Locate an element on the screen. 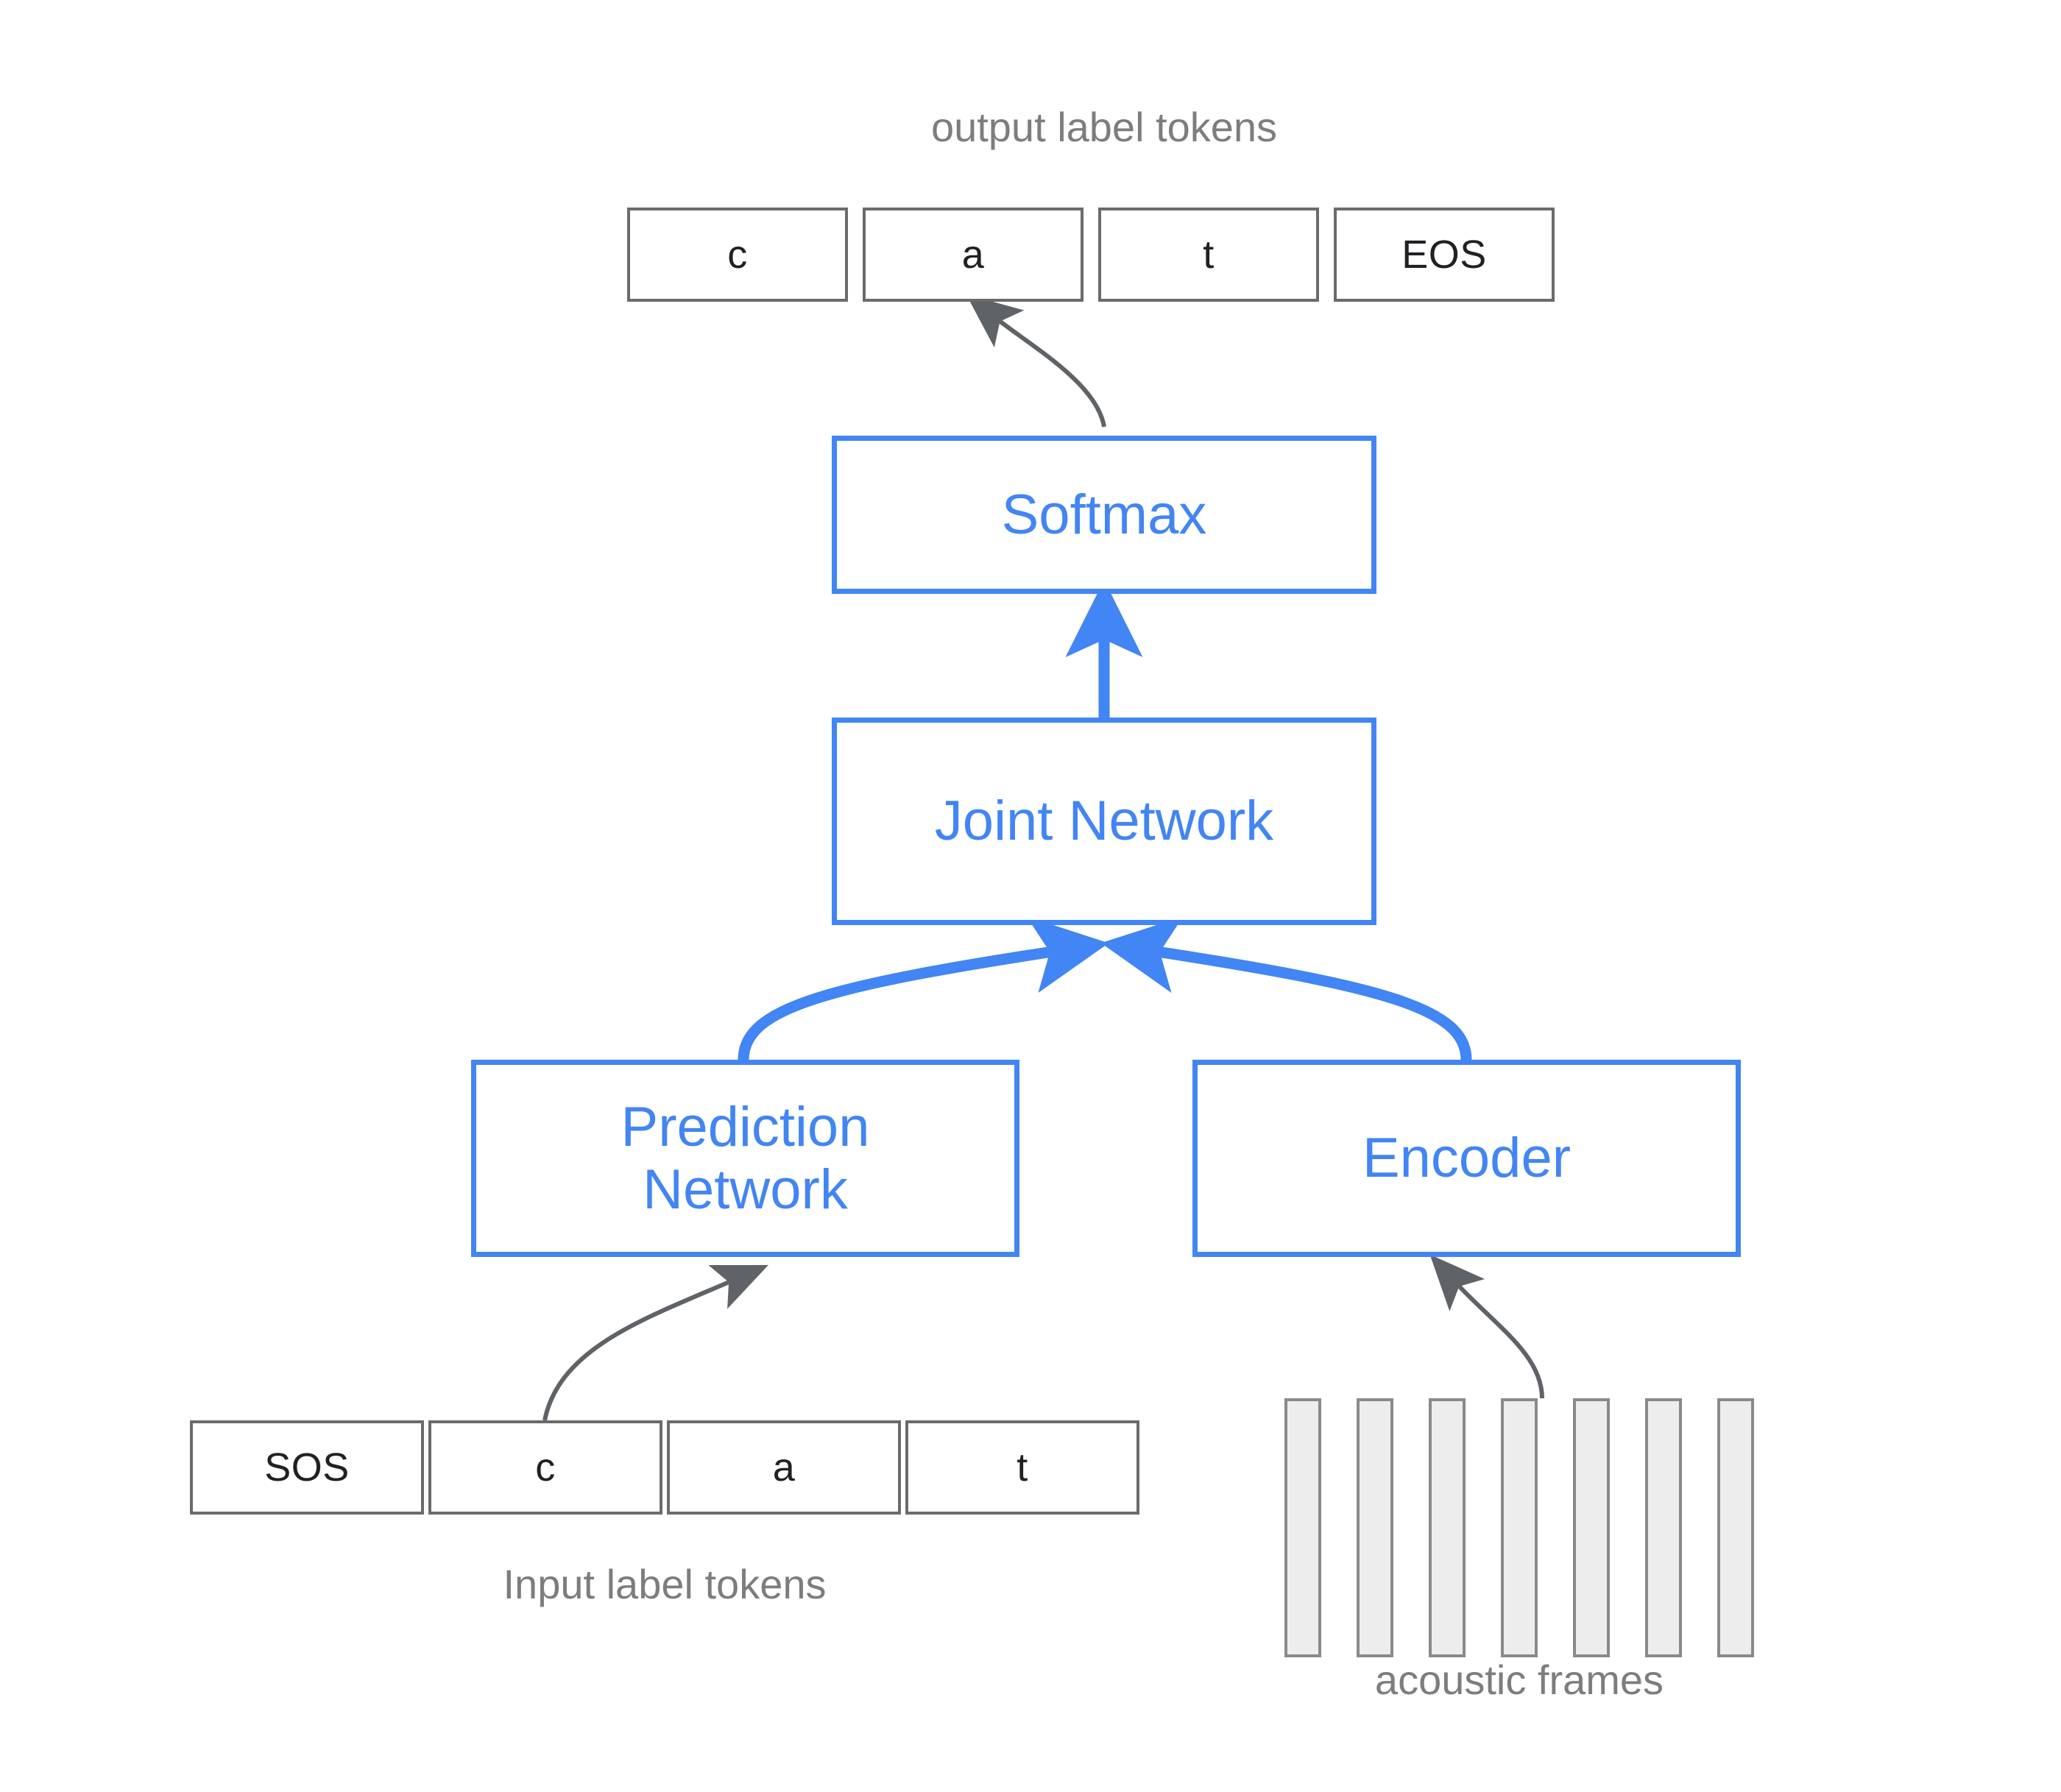 This screenshot has height=1792, width=2061. acoustic-frame-bar-selected is located at coordinates (1520, 1527).